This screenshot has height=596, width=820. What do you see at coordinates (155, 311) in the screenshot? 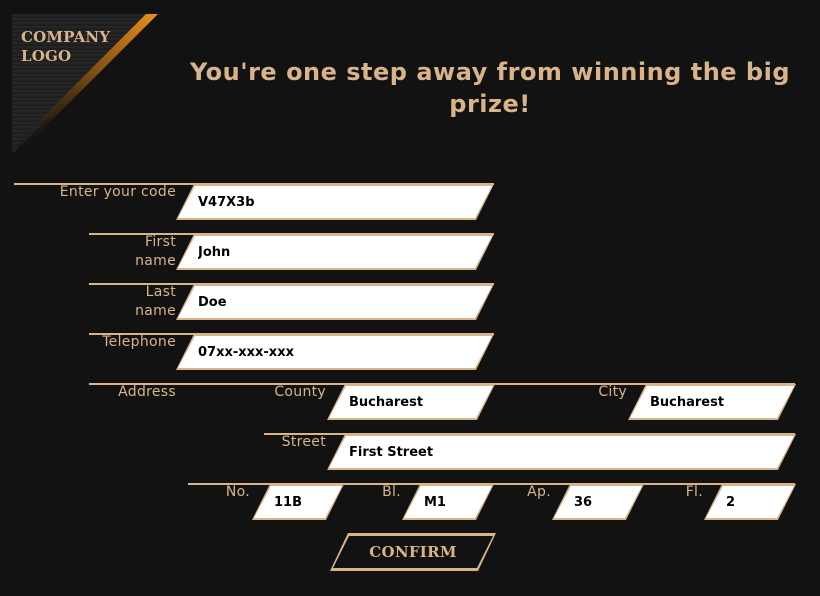
I see `last-name-label-line-2: name` at bounding box center [155, 311].